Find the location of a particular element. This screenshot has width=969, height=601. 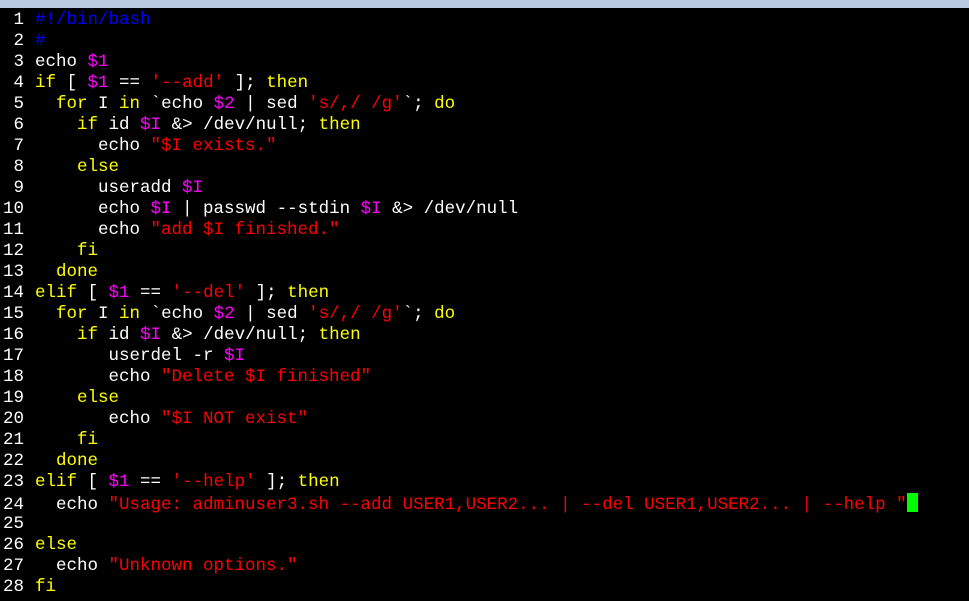

code-text: echo "$I NOT exist" is located at coordinates (166, 419).